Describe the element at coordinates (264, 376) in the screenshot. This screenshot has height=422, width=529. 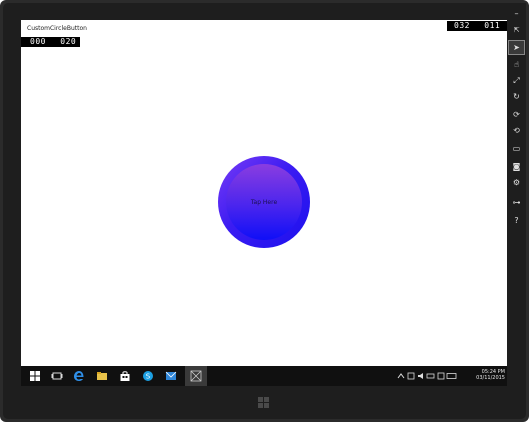
I see `taskbar: S 05:24 PM 03/11/2015` at that location.